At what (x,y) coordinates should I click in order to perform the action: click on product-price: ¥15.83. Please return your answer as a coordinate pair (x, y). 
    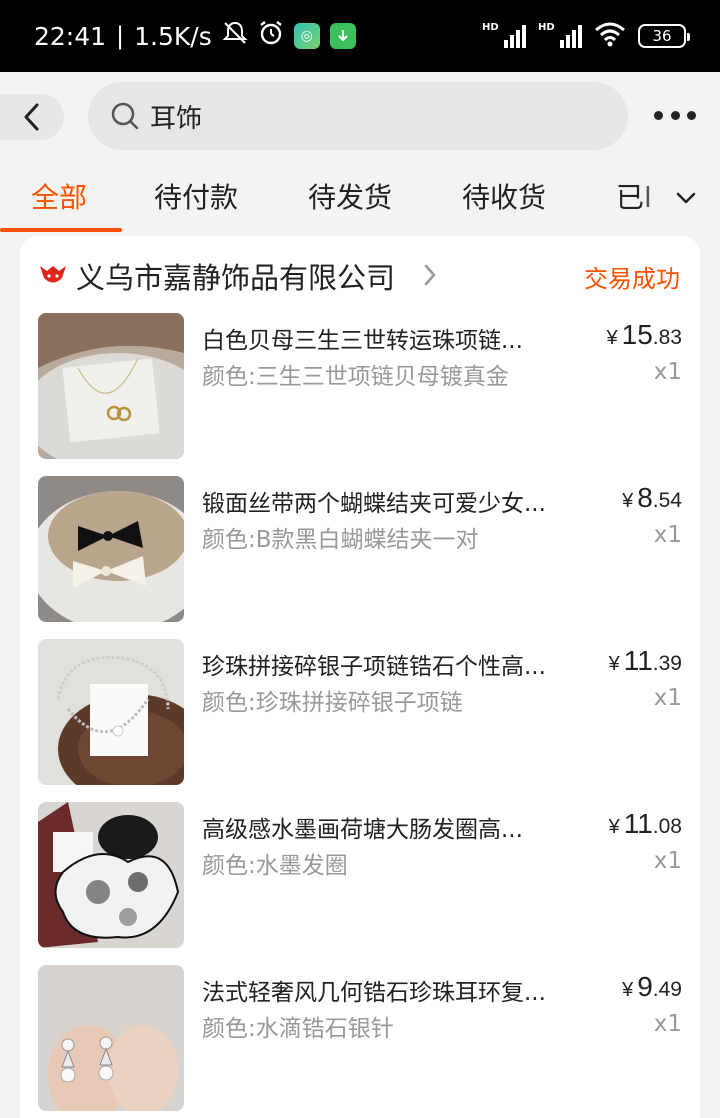
    Looking at the image, I should click on (644, 335).